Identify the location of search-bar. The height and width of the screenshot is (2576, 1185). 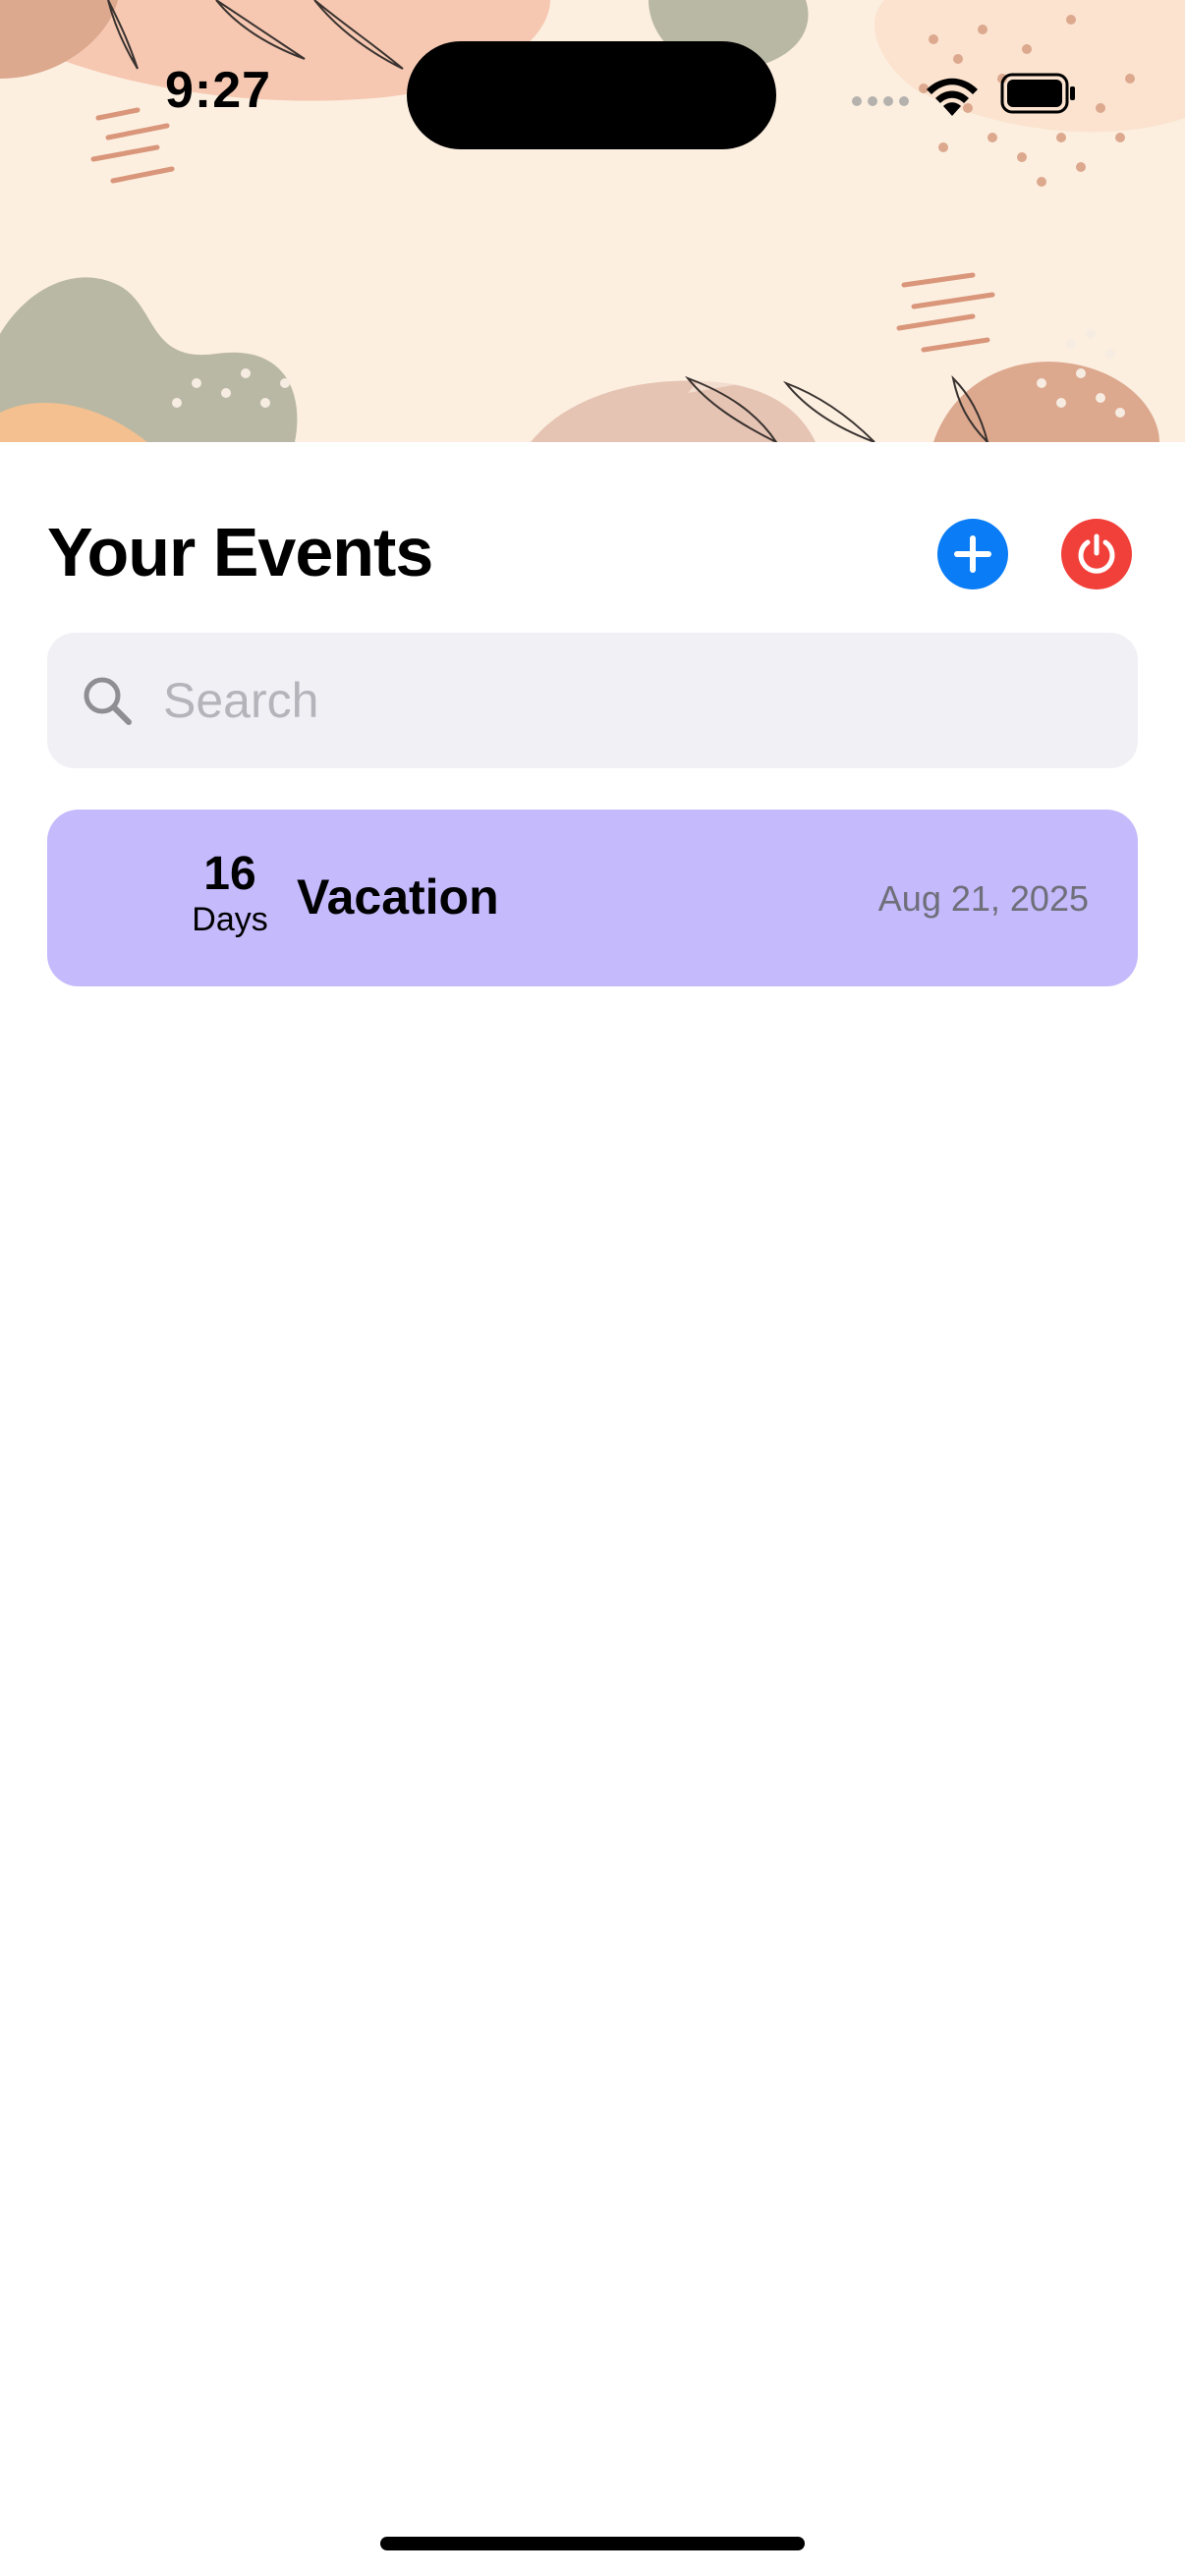
(592, 700).